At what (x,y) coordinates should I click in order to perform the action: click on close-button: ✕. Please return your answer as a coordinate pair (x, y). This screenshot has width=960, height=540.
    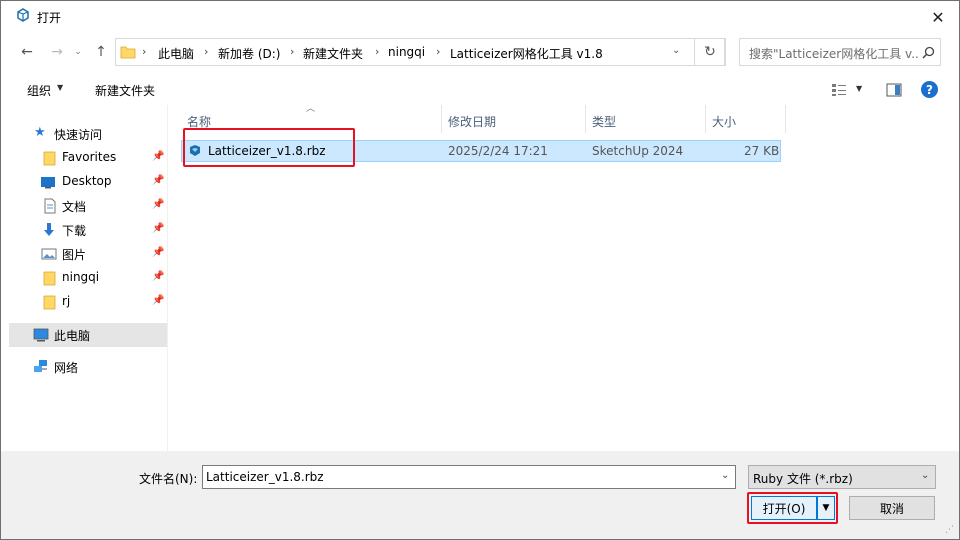
    Looking at the image, I should click on (938, 17).